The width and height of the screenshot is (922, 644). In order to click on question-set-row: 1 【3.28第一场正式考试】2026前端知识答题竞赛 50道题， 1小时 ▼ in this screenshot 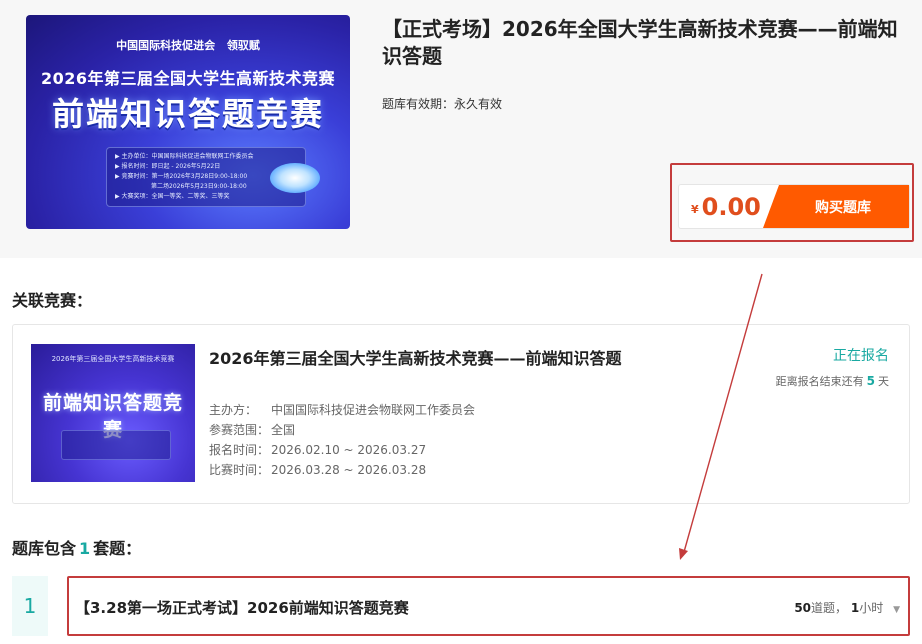, I will do `click(461, 606)`.